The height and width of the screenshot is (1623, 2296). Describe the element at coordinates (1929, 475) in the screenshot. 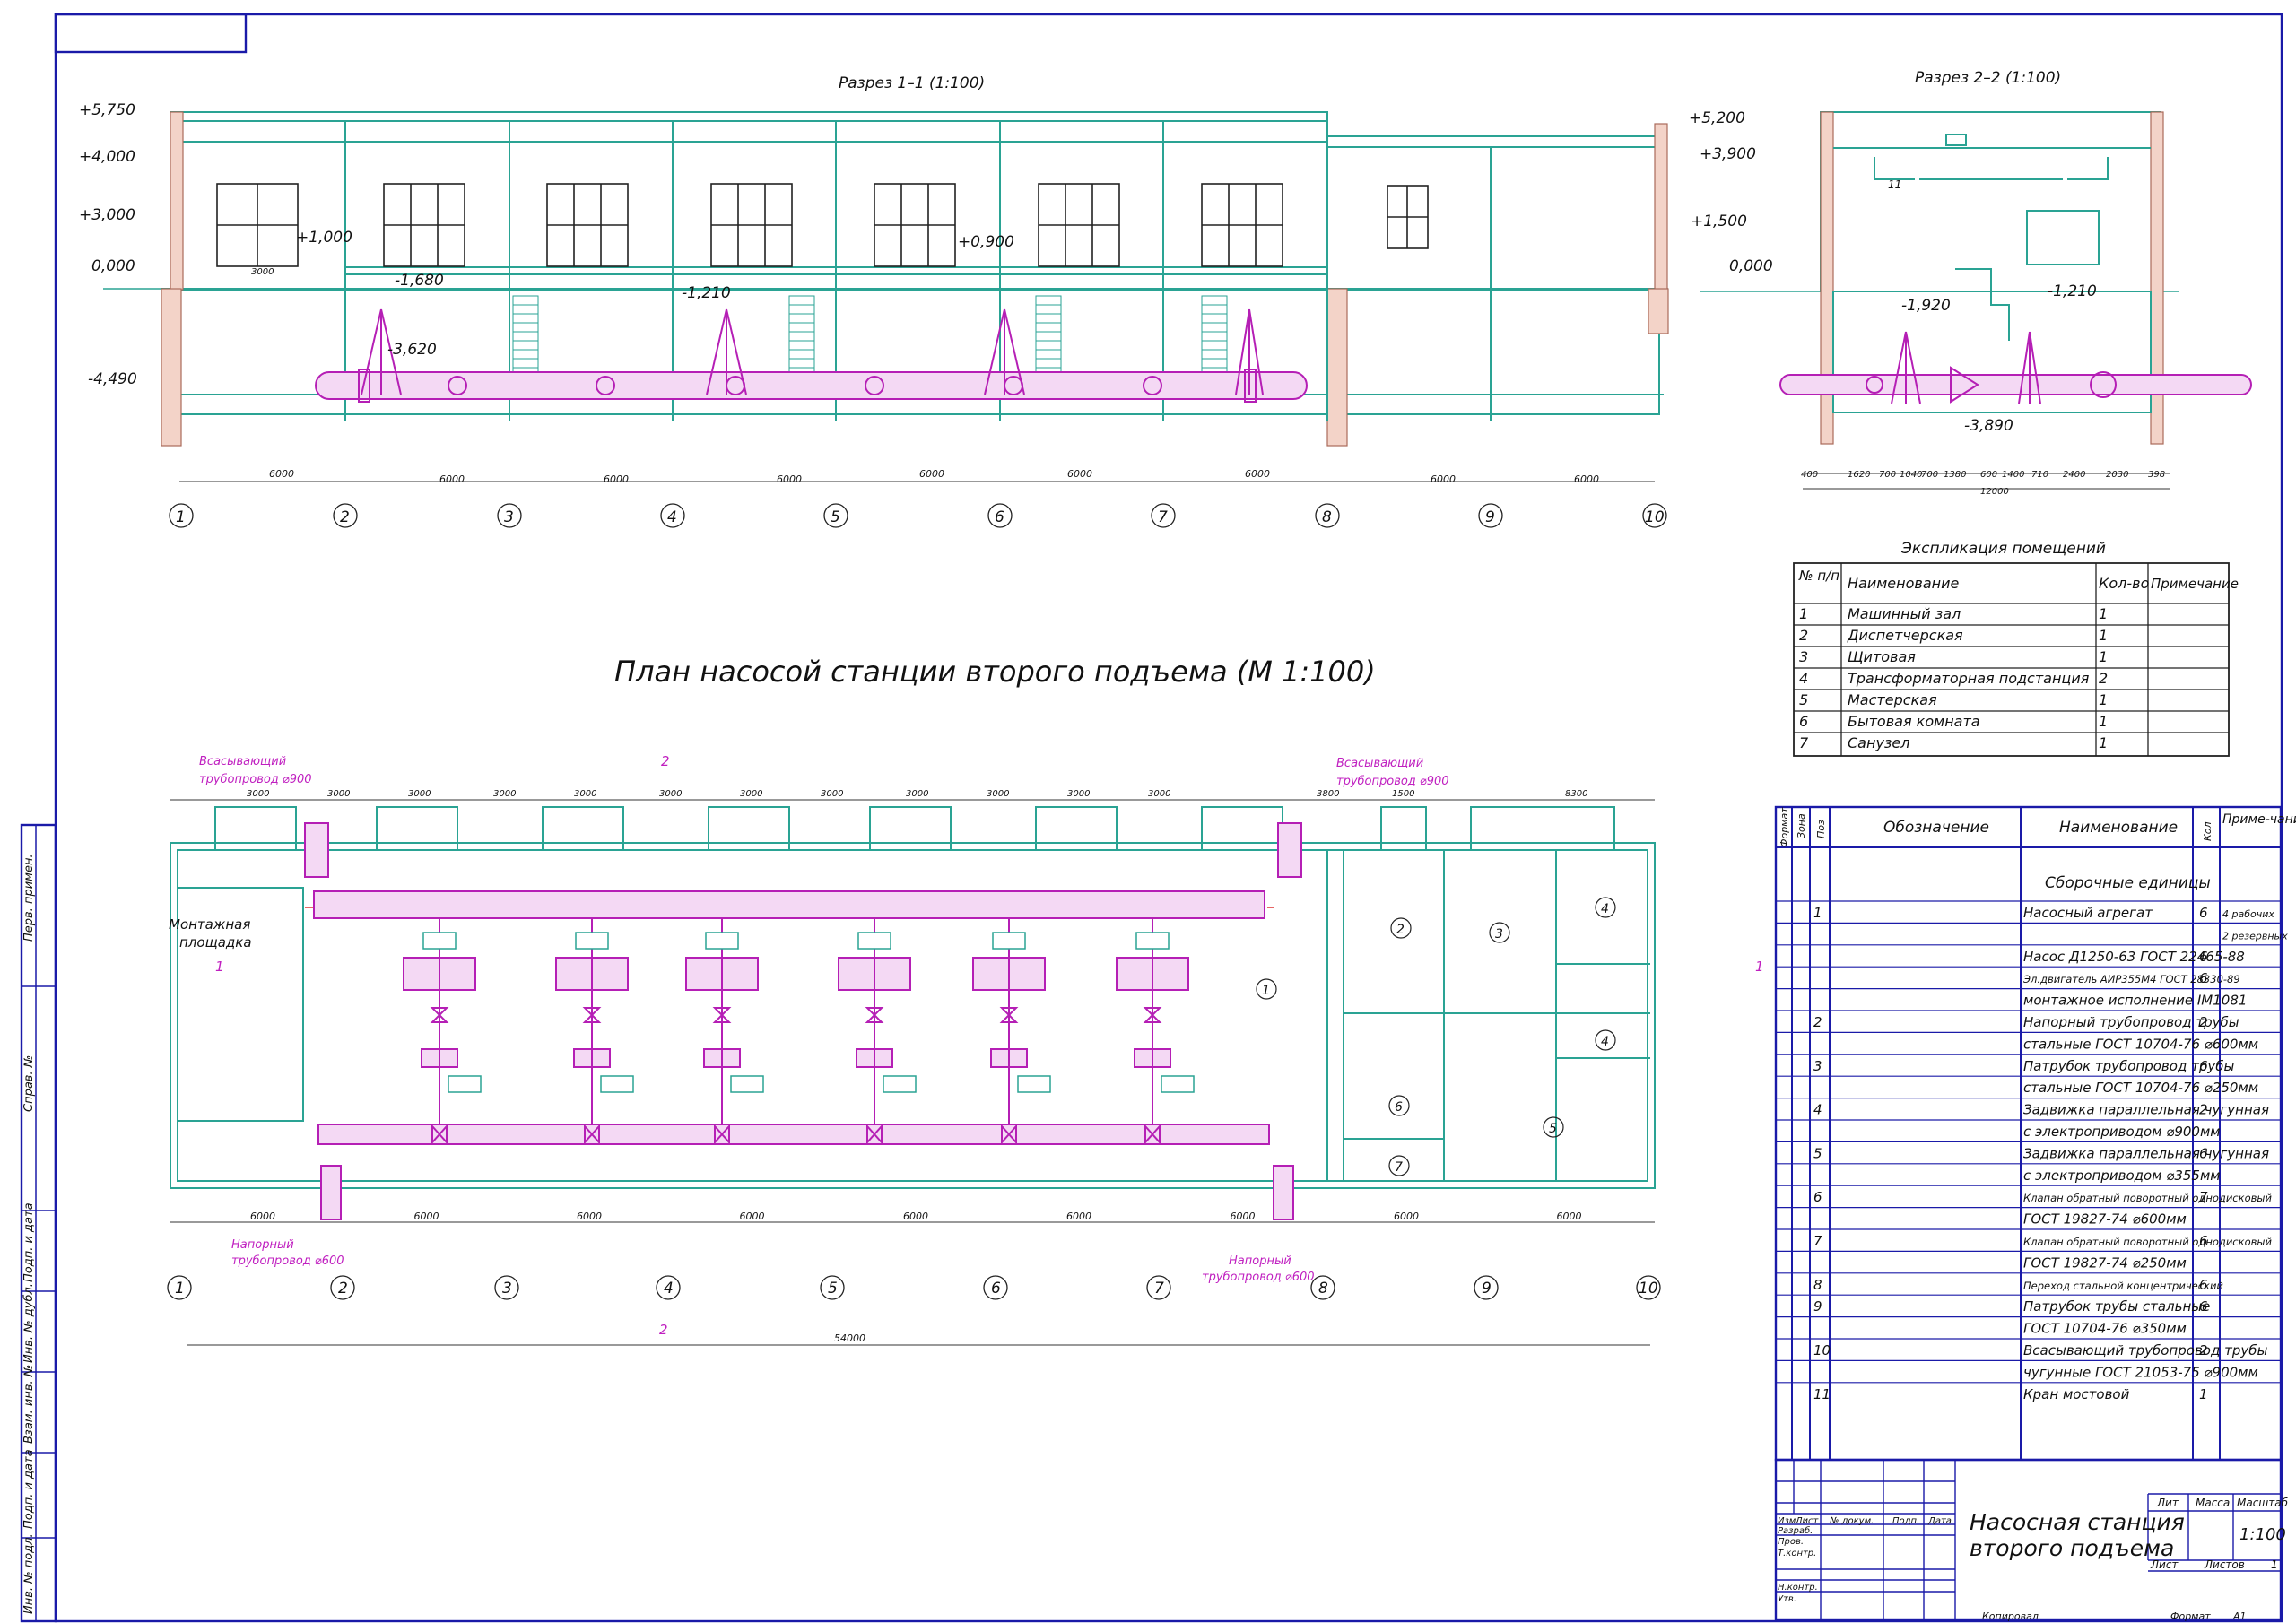

I see `dim-label: 700` at that location.